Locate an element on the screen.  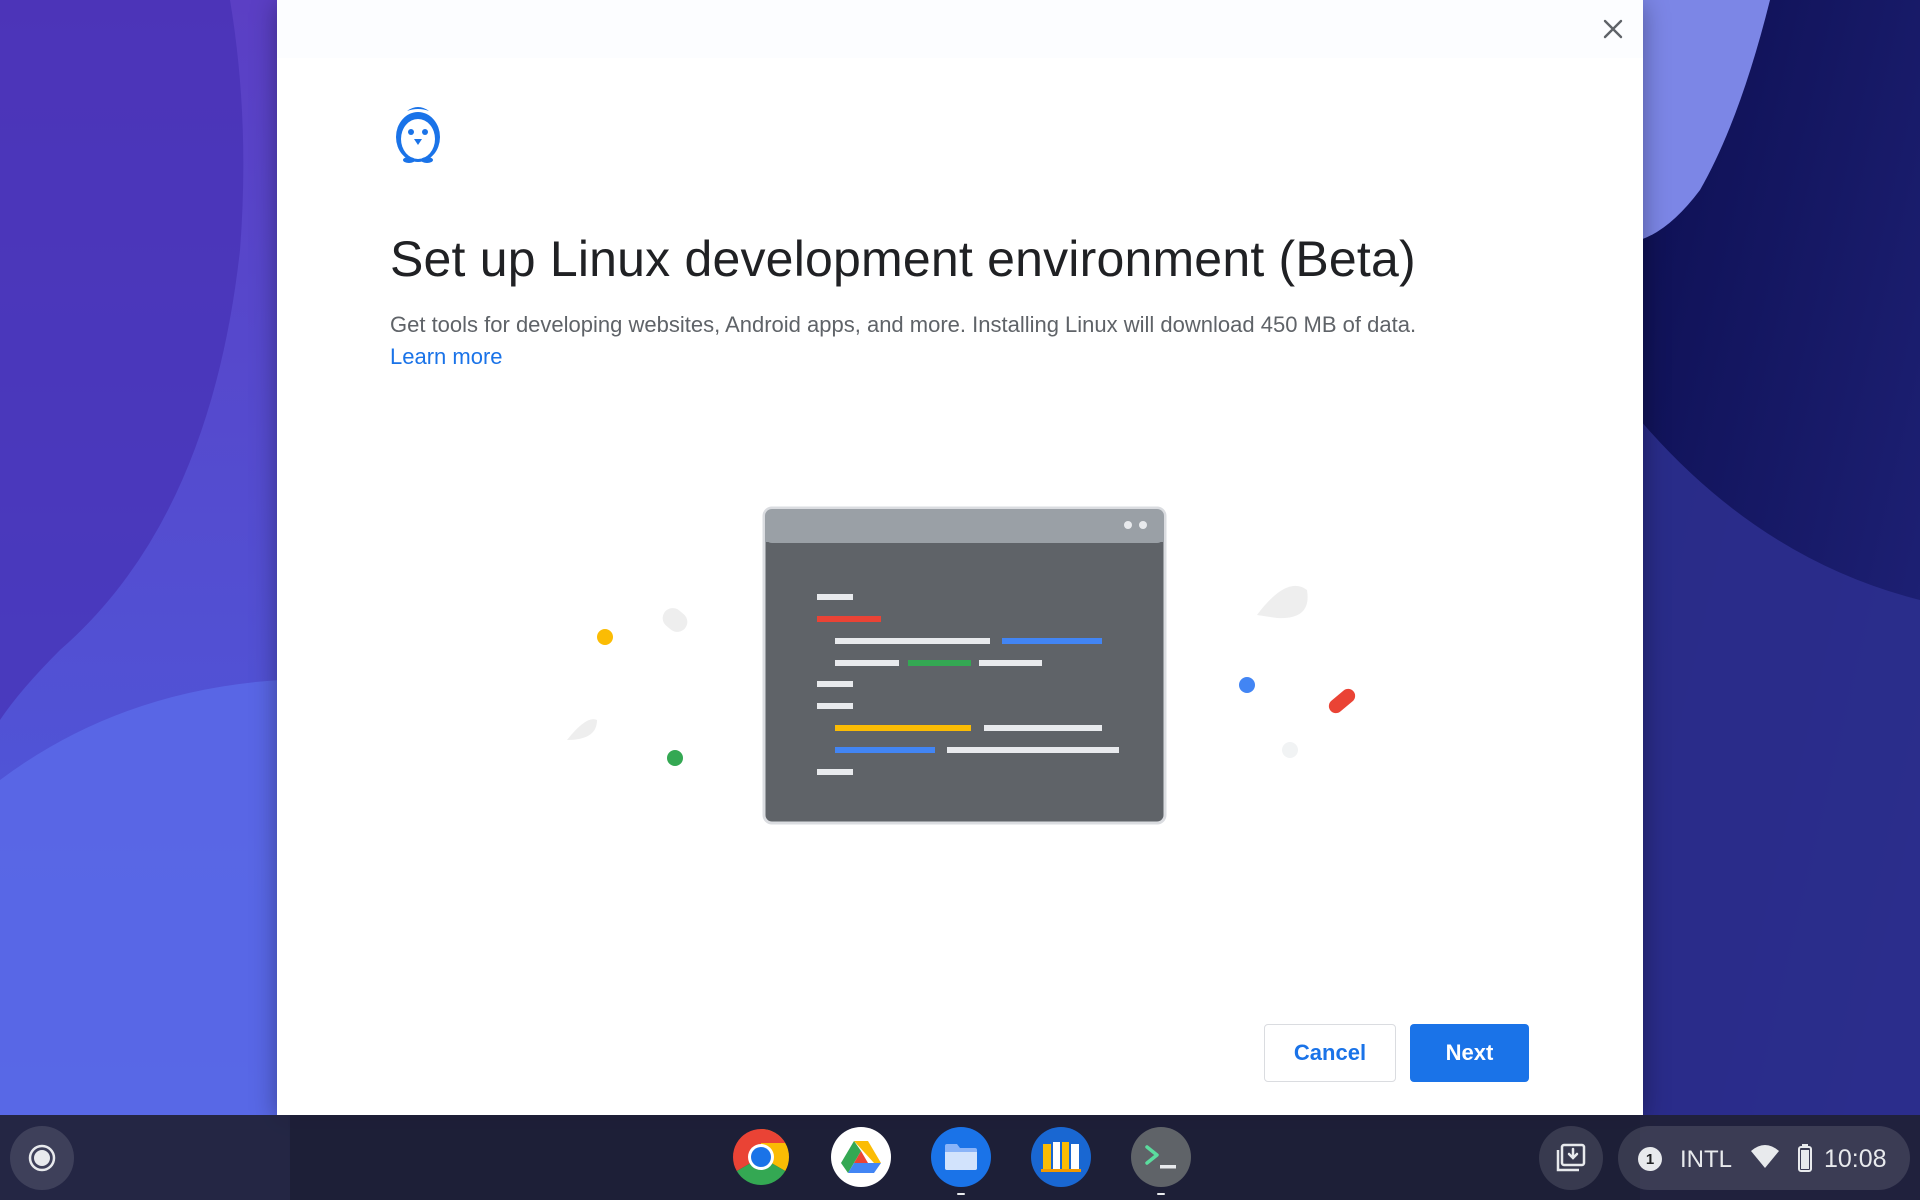
terminal-icon is located at coordinates (1160, 1157).